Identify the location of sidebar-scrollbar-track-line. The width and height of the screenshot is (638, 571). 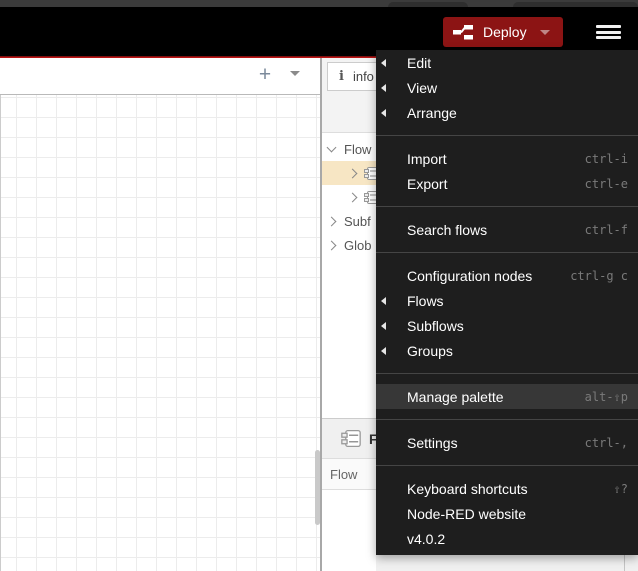
(624, 563).